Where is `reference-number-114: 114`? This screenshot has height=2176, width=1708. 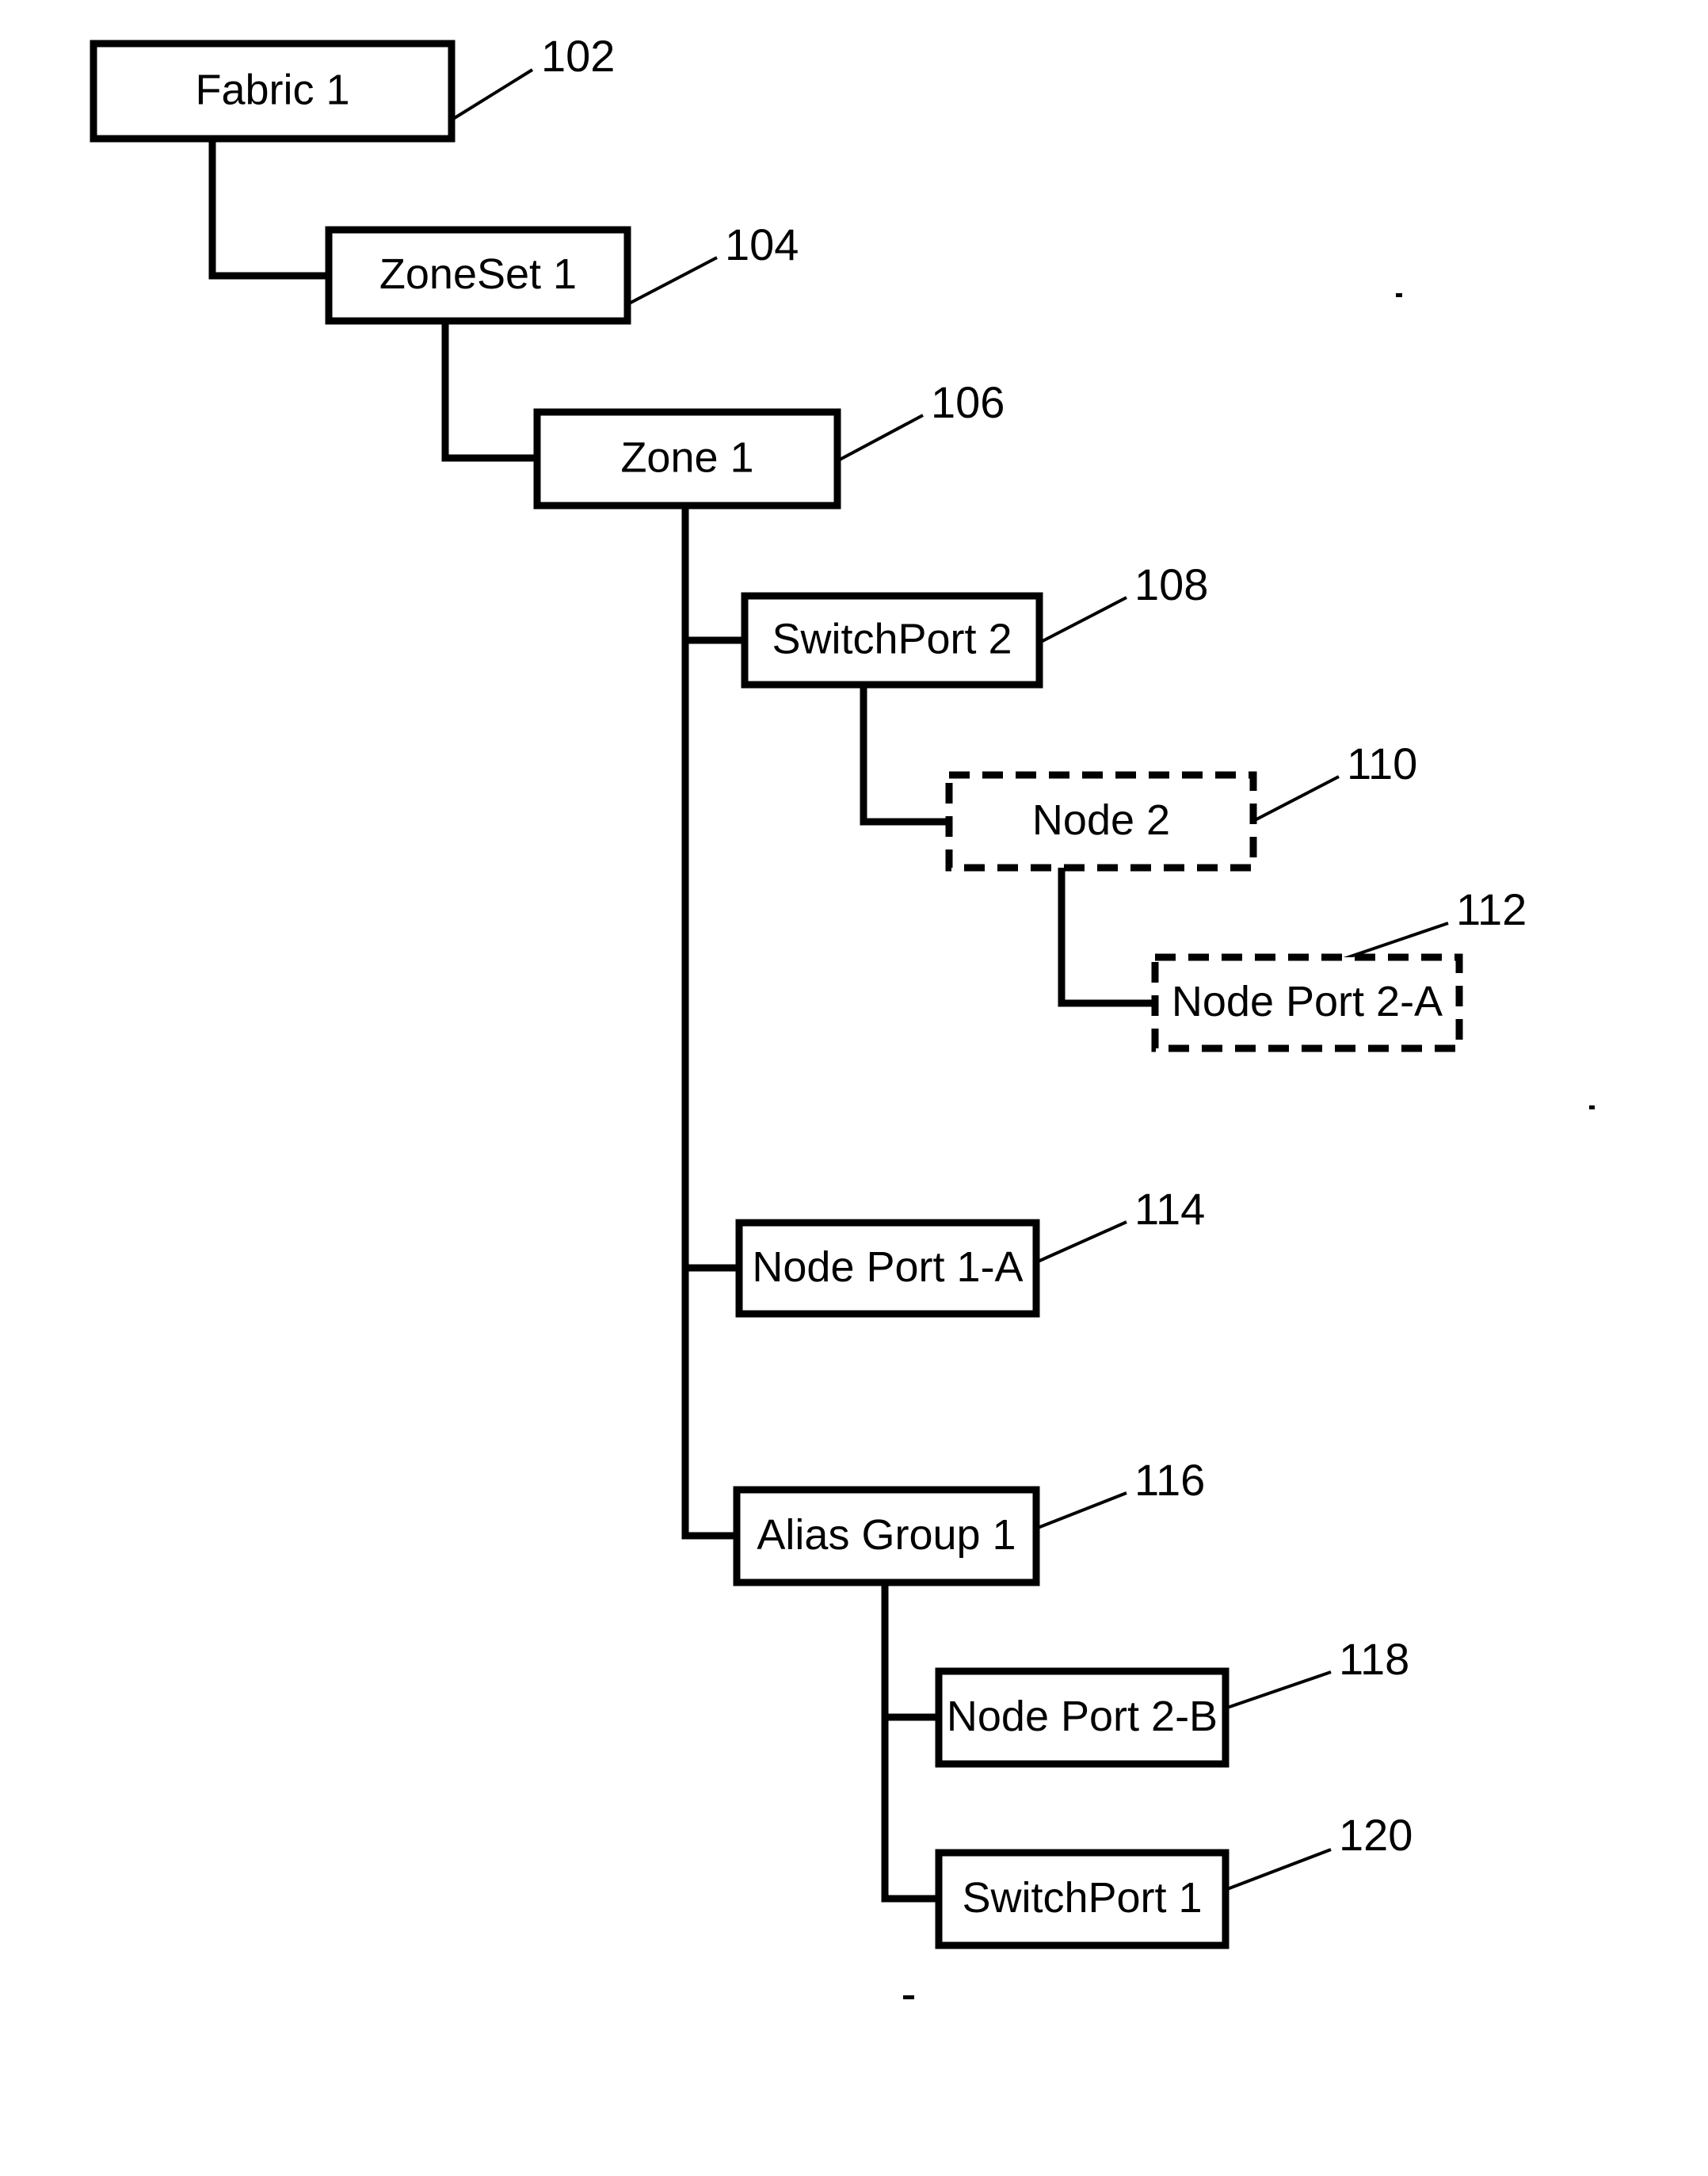
reference-number-114: 114 is located at coordinates (1170, 1209).